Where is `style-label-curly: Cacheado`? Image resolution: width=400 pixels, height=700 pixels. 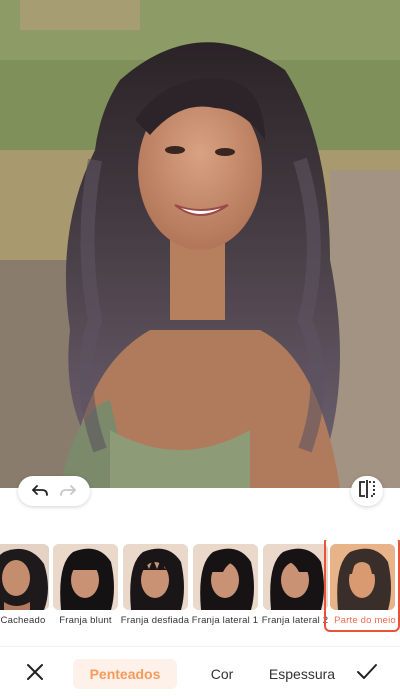 style-label-curly: Cacheado is located at coordinates (23, 620).